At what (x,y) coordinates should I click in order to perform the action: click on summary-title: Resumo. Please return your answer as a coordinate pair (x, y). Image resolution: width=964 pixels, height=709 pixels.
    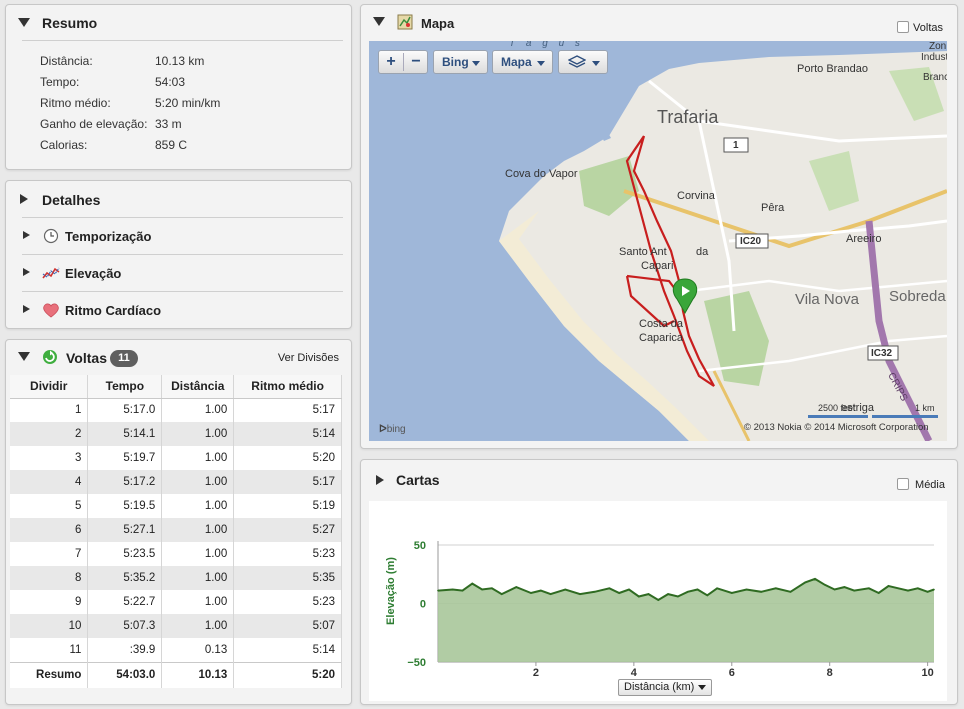
    Looking at the image, I should click on (70, 23).